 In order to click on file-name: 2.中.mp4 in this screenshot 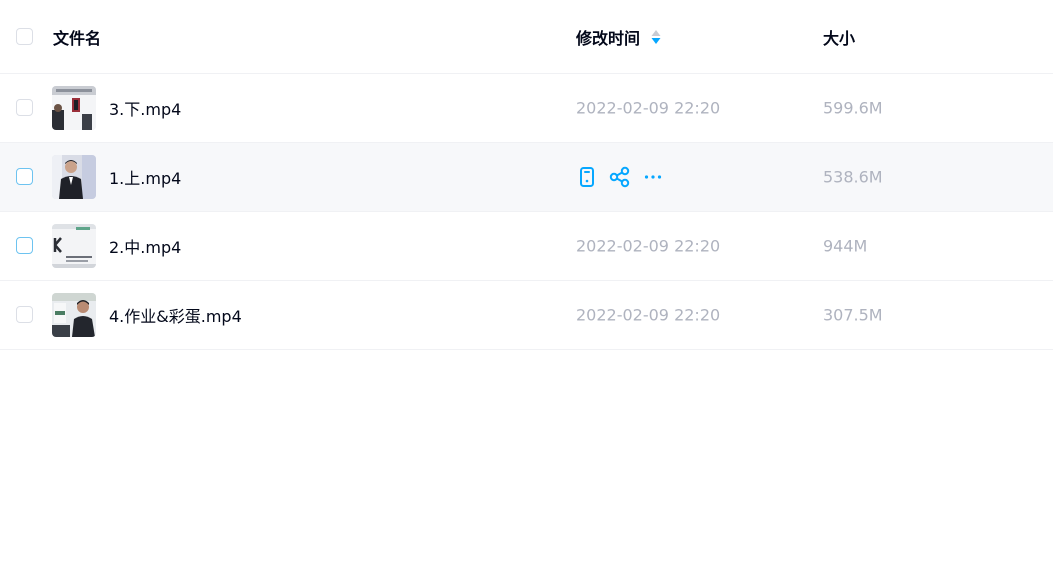, I will do `click(145, 246)`.